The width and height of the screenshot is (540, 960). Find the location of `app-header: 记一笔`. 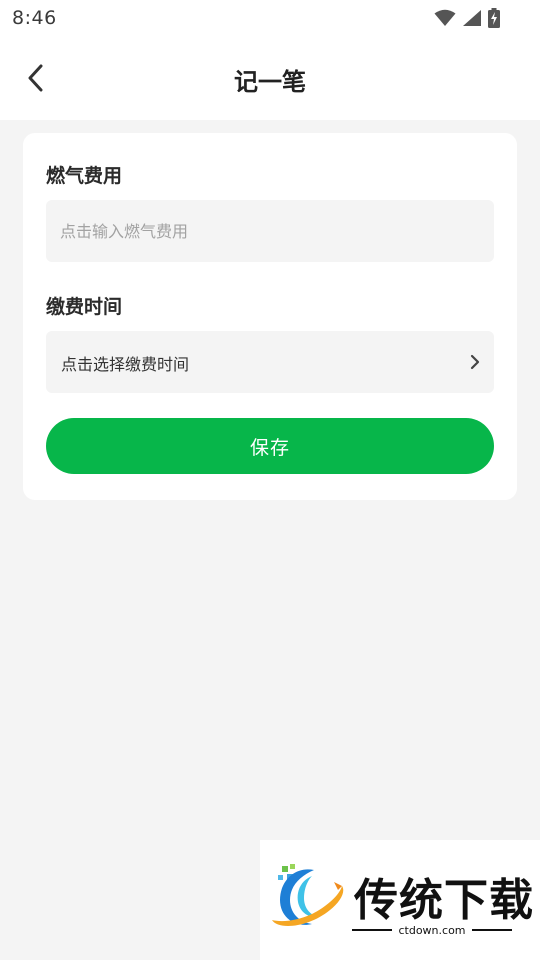

app-header: 记一笔 is located at coordinates (270, 79).